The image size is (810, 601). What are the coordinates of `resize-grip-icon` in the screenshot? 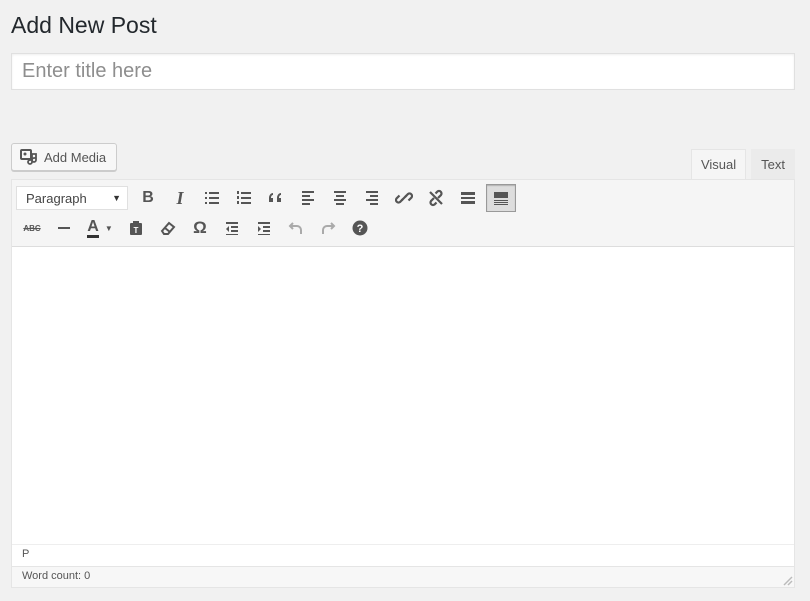 It's located at (788, 581).